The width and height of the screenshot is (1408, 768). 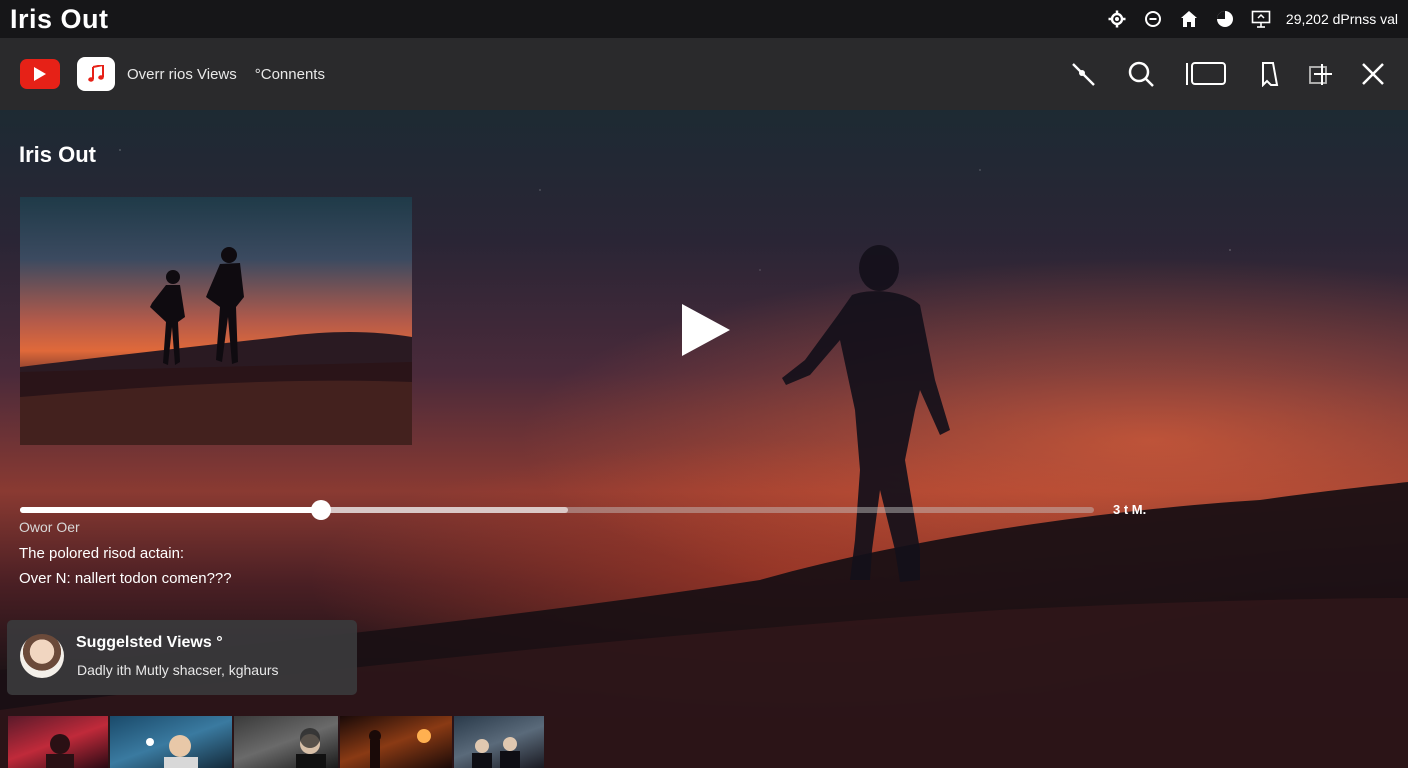 I want to click on thumbnail-strip, so click(x=277, y=742).